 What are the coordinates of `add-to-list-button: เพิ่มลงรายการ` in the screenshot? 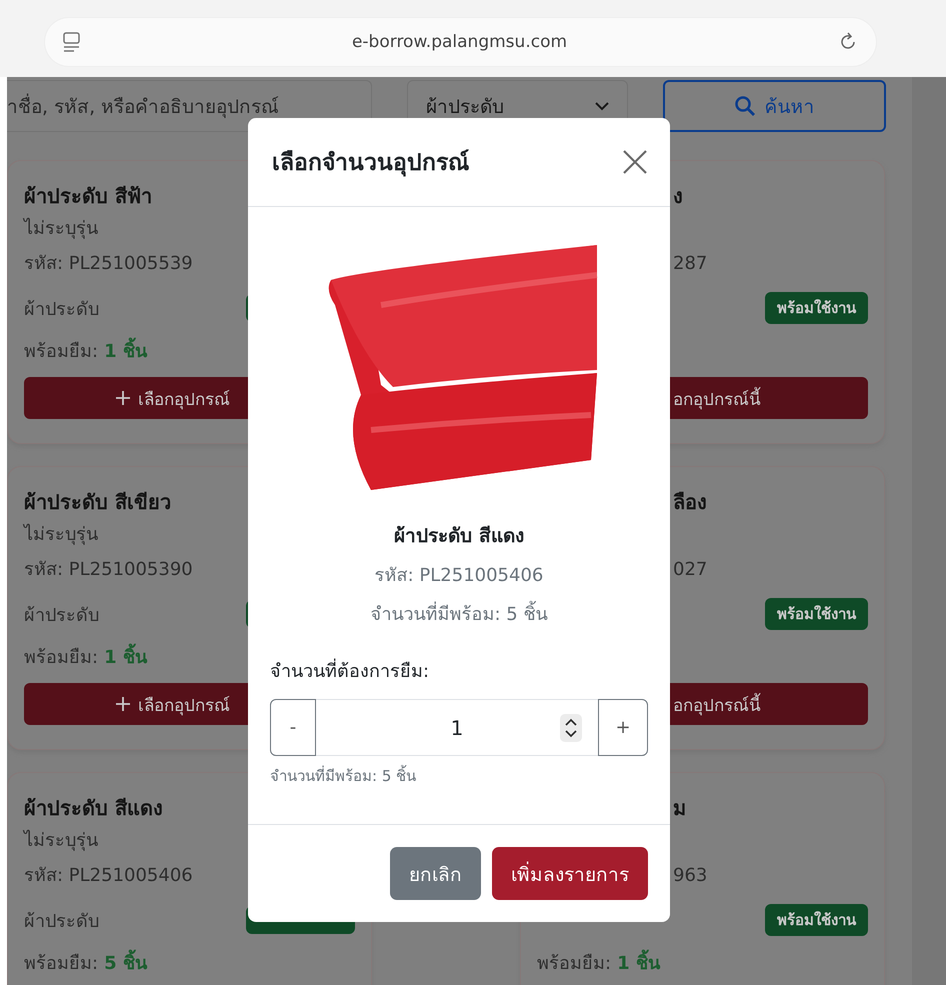 It's located at (570, 873).